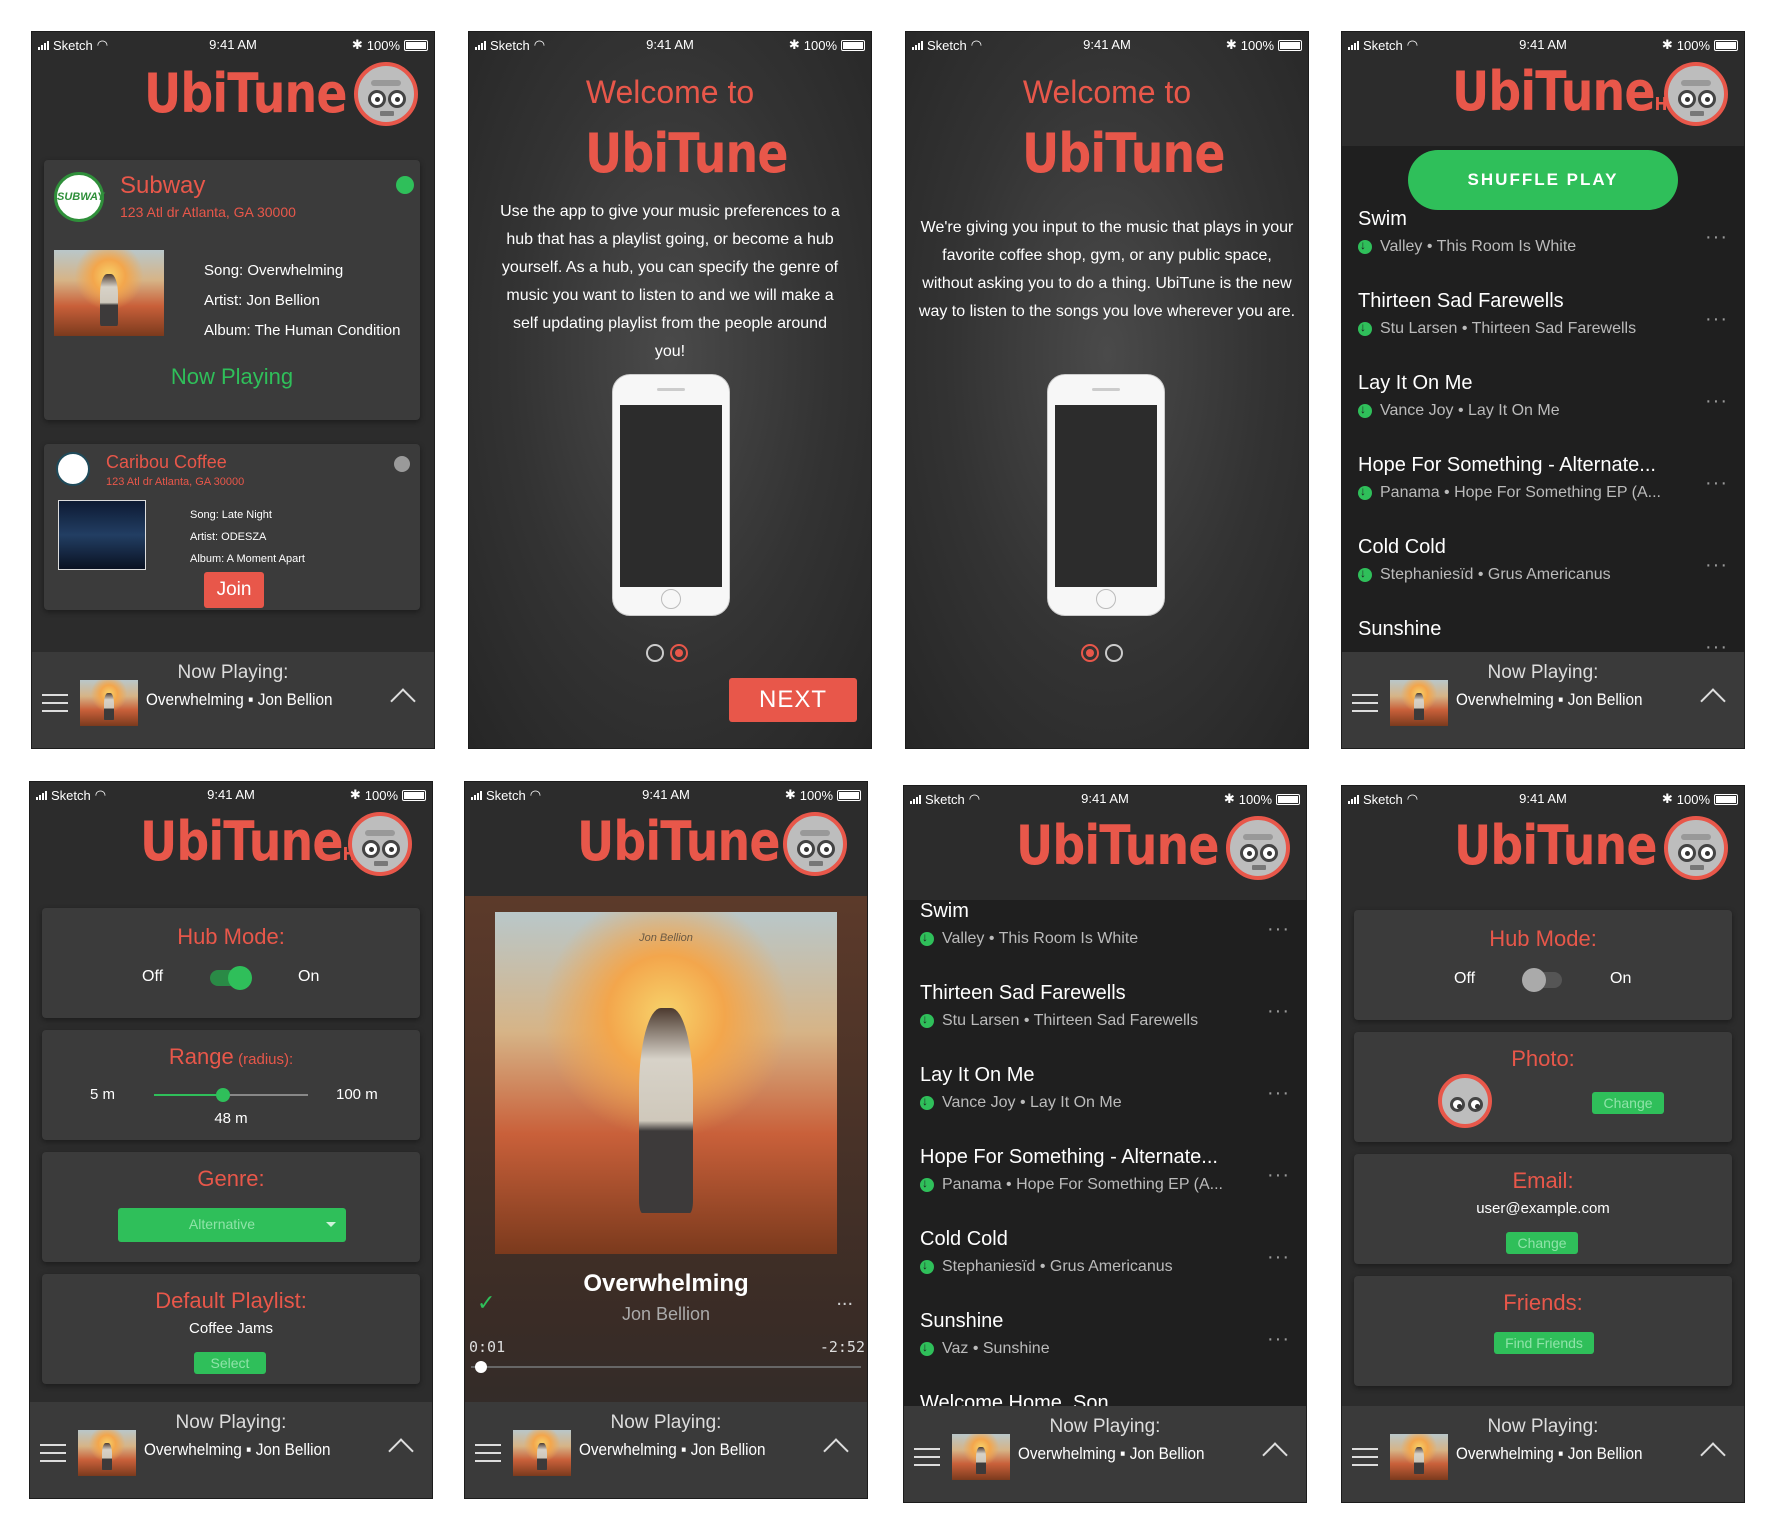  Describe the element at coordinates (223, 1095) in the screenshot. I see `slider-thumb` at that location.